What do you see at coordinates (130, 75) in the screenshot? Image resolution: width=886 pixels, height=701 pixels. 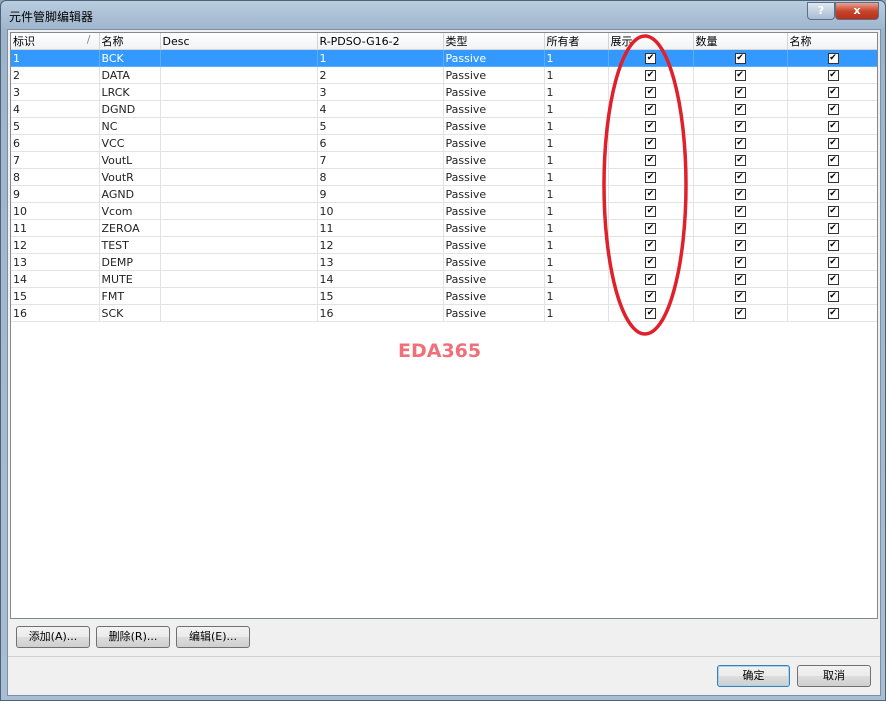 I see `table-cell: DATA` at bounding box center [130, 75].